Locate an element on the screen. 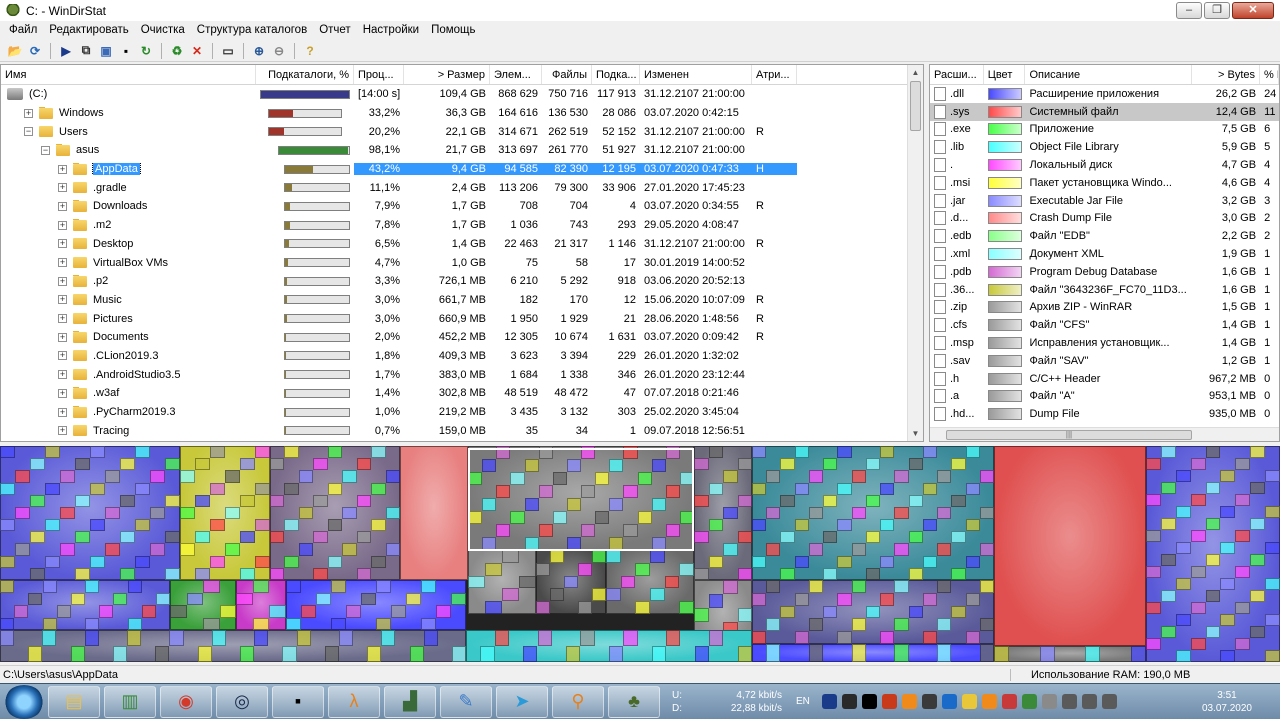 This screenshot has width=1280, height=719. play-icon: ▶ is located at coordinates (66, 51).